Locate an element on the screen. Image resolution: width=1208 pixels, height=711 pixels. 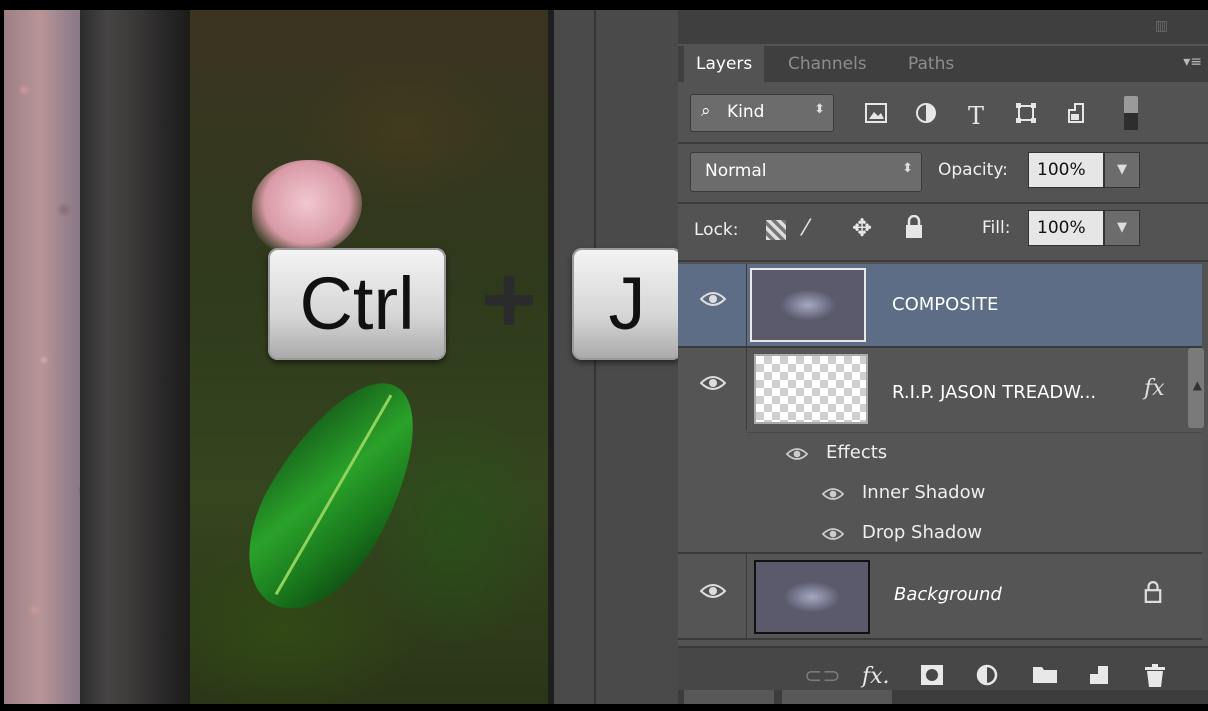
tab-channels: Channels is located at coordinates (827, 64).